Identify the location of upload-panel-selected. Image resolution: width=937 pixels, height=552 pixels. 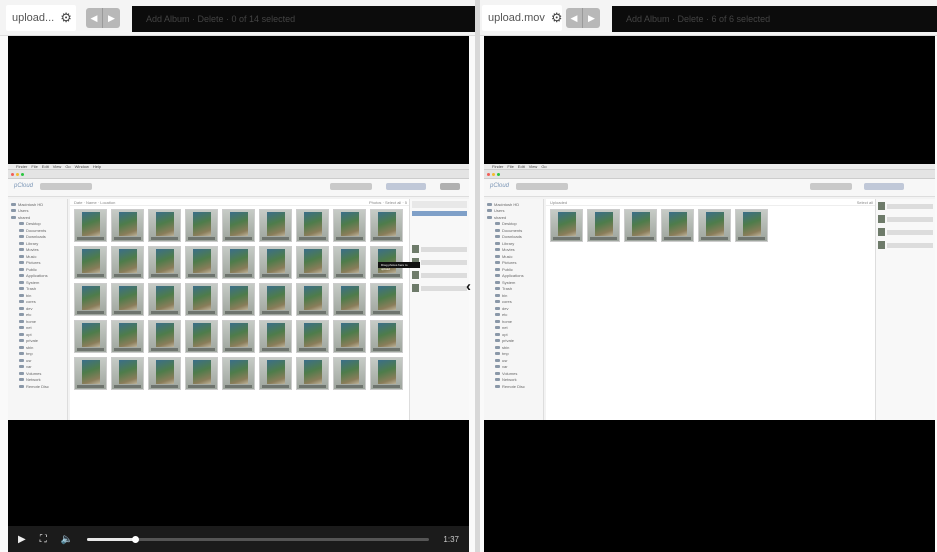
(439, 213).